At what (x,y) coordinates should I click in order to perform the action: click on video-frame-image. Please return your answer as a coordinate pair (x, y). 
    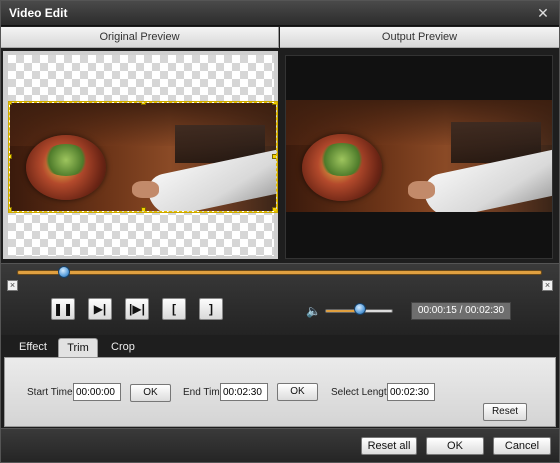
    Looking at the image, I should click on (143, 157).